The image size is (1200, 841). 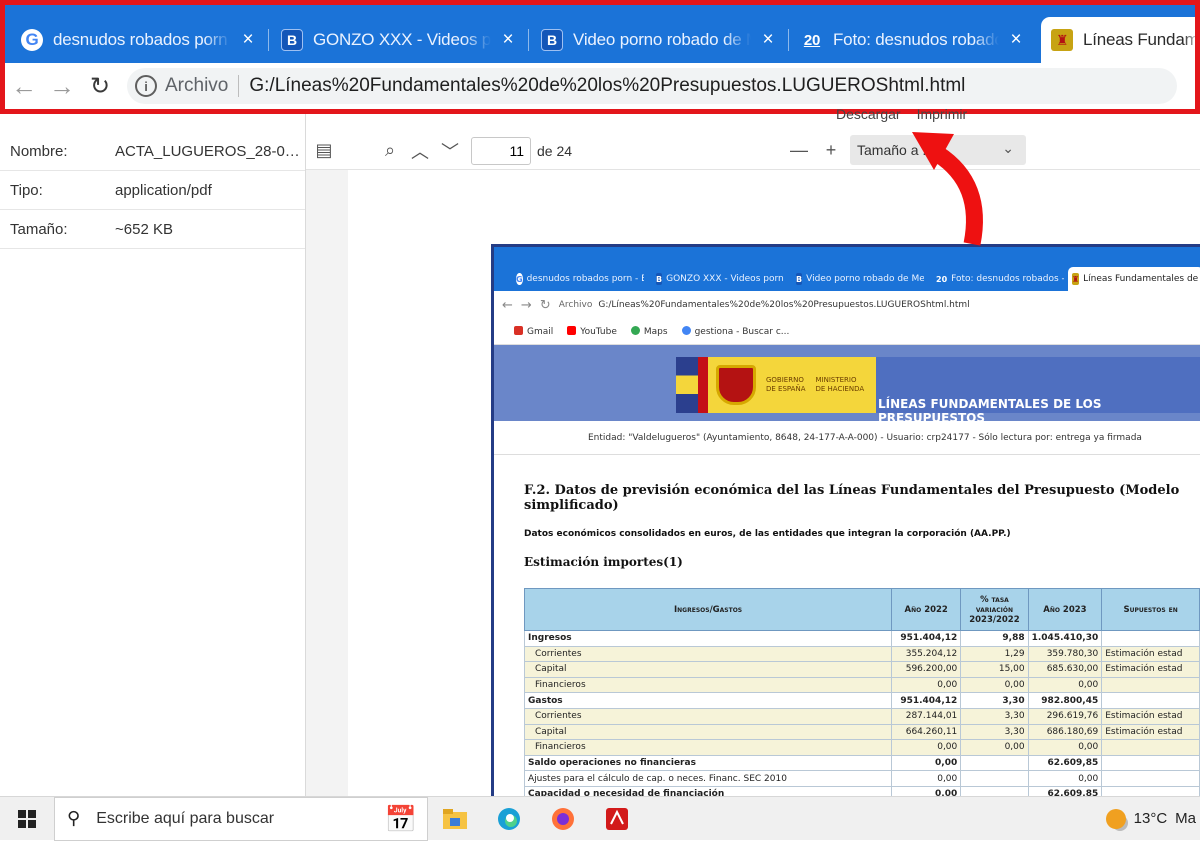 What do you see at coordinates (324, 151) in the screenshot?
I see `sidebar-toggle-icon: ▤` at bounding box center [324, 151].